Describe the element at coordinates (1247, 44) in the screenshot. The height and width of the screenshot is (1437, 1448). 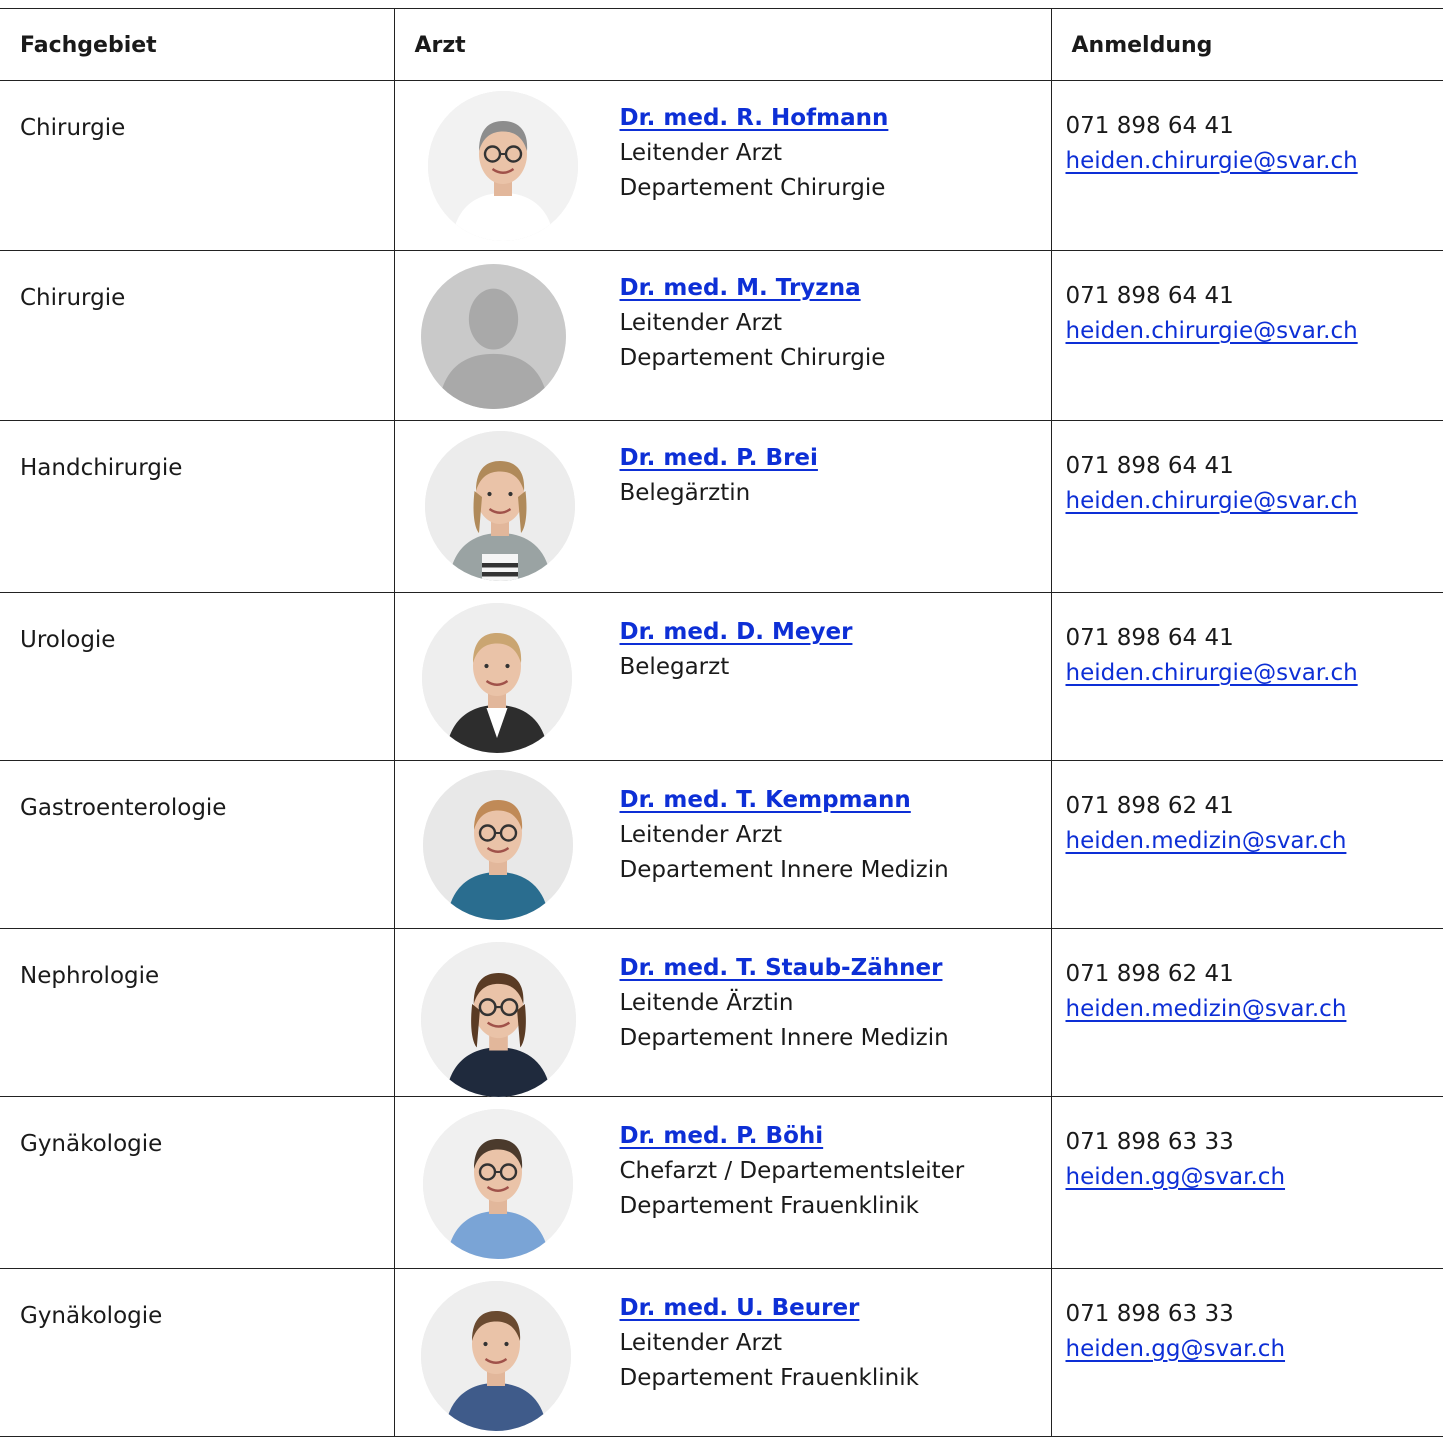
I see `header-registration: Anmeldung` at that location.